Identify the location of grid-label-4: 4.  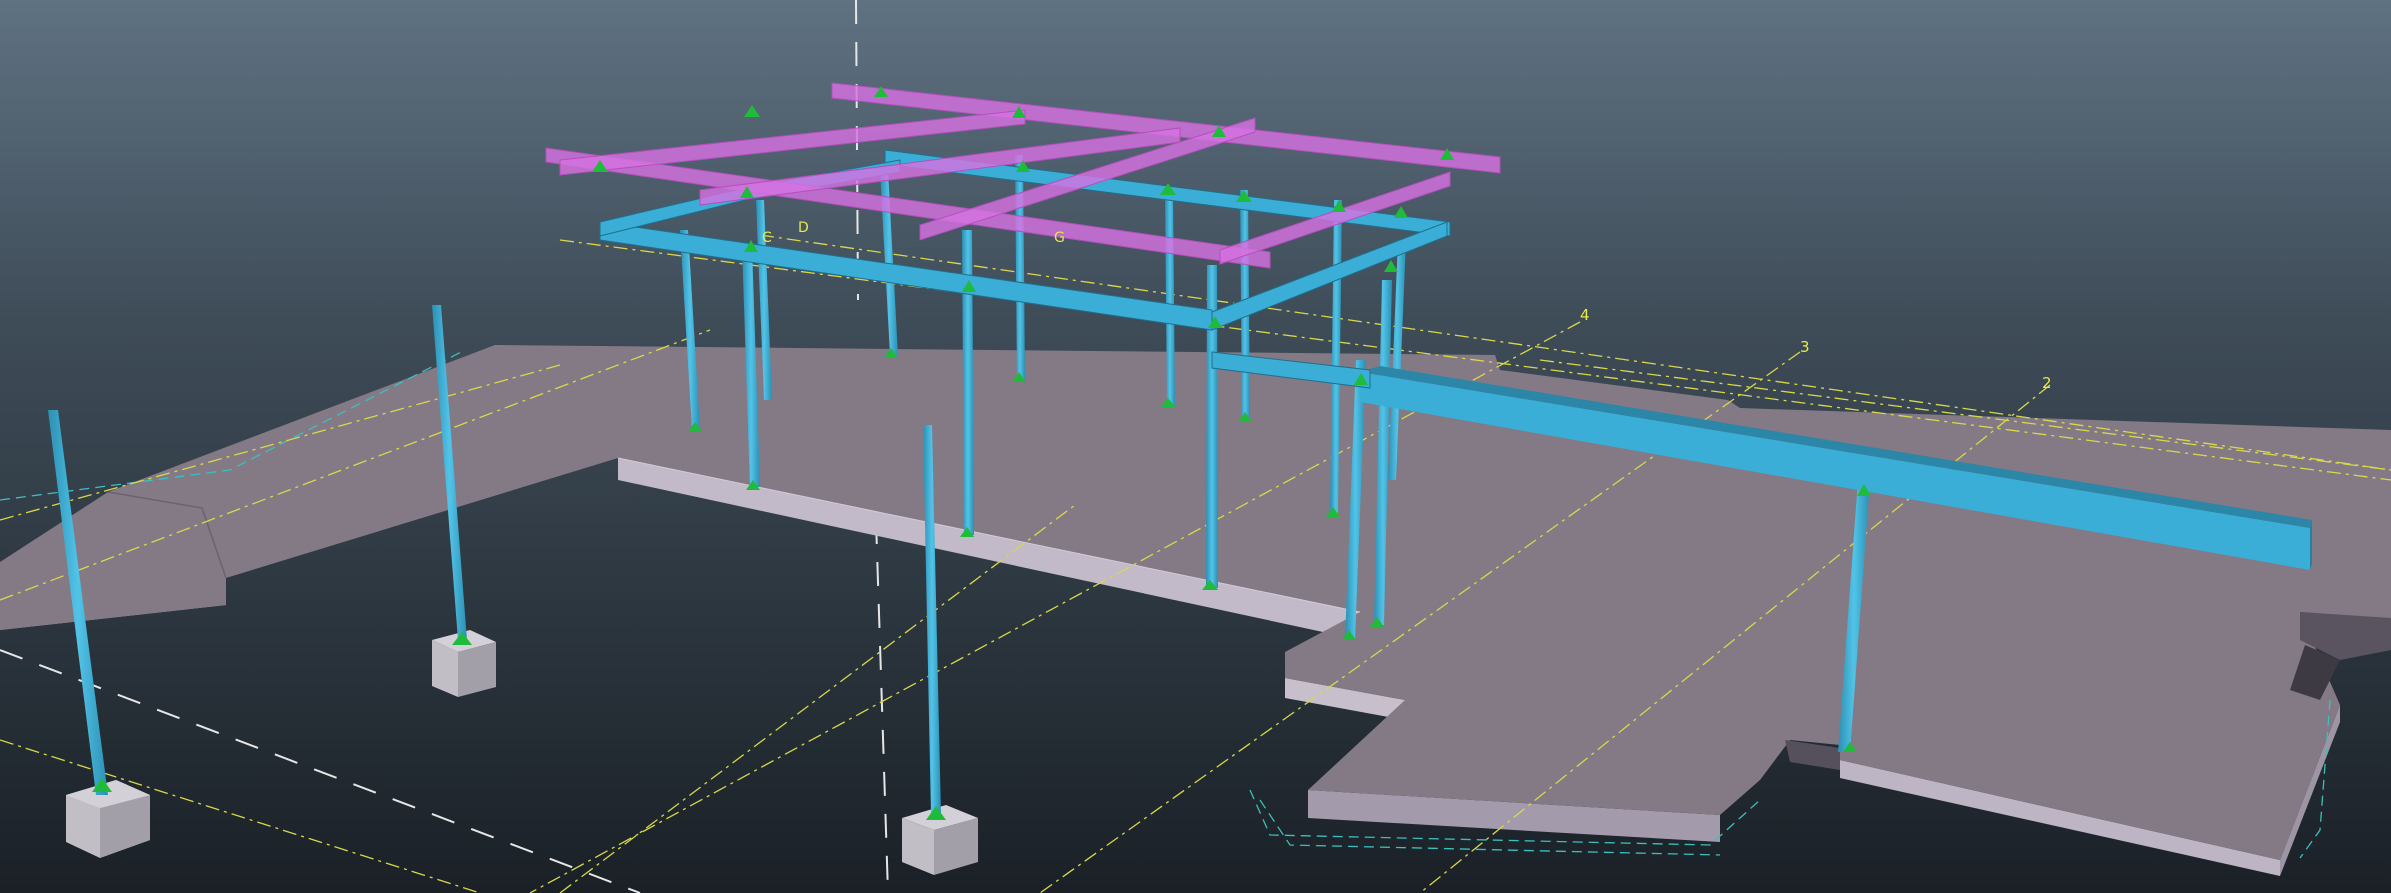
(1585, 315).